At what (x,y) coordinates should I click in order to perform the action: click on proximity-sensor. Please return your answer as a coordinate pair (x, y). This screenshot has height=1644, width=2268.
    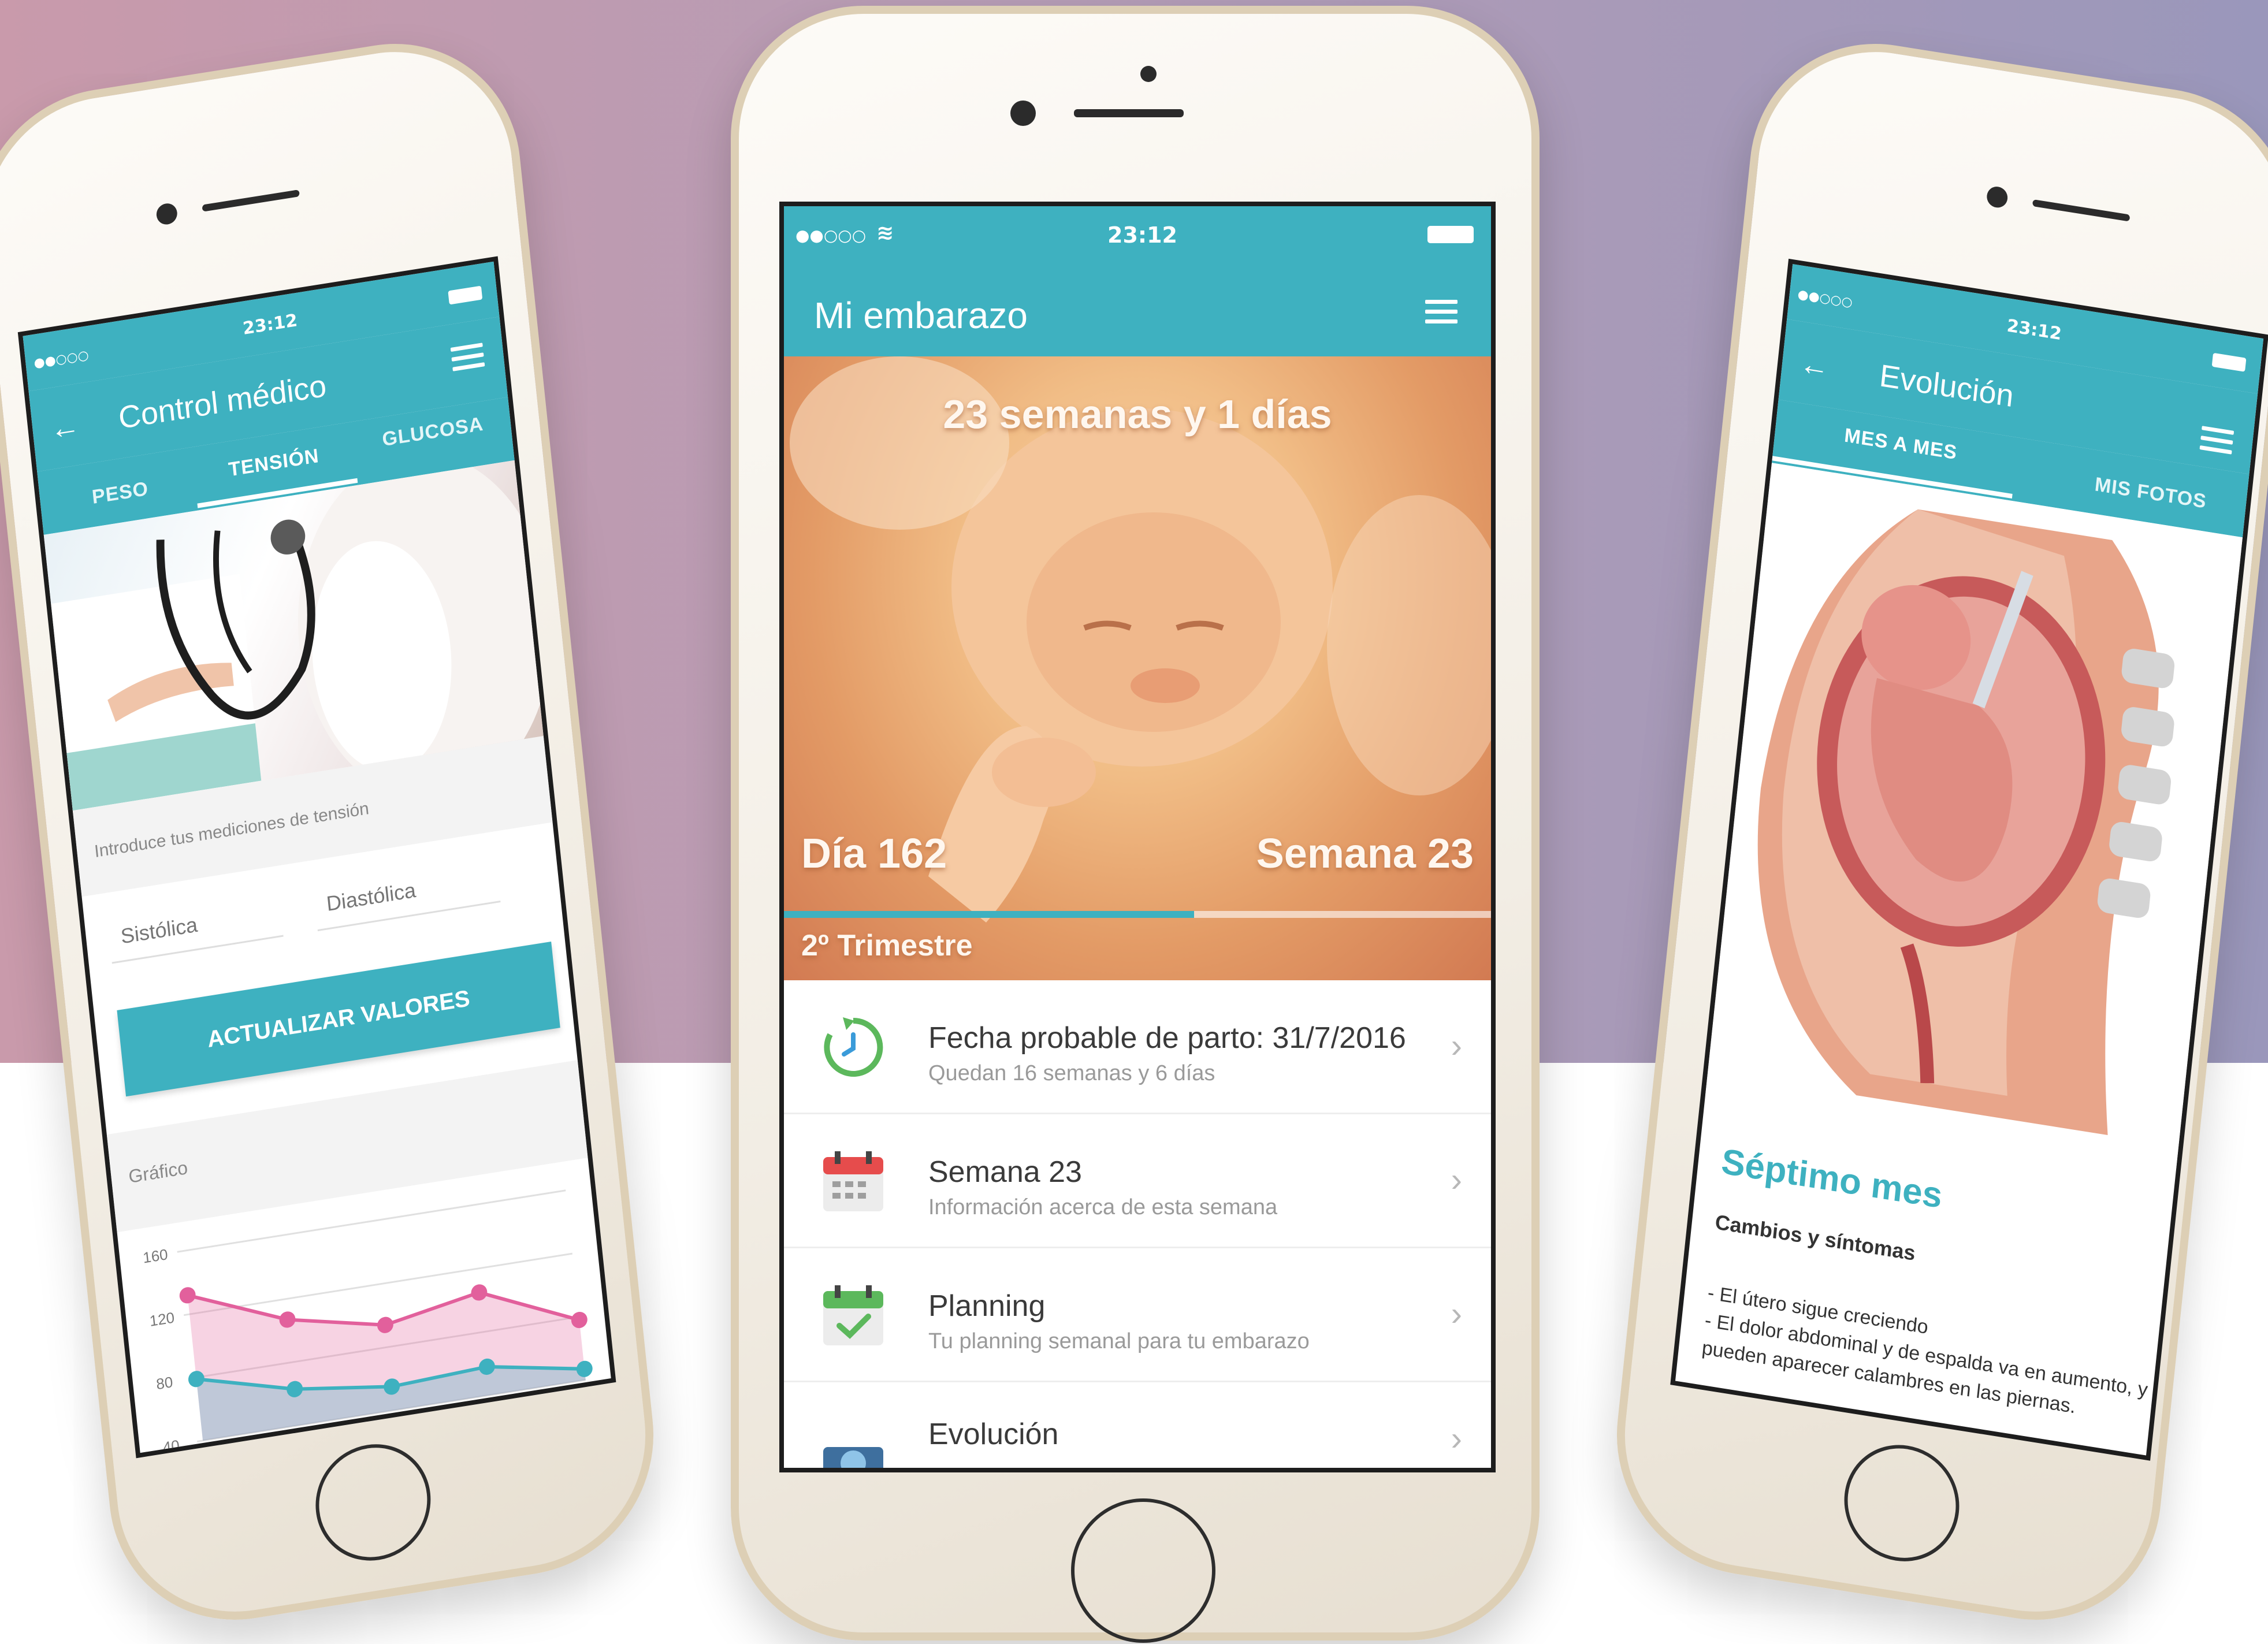
    Looking at the image, I should click on (1148, 74).